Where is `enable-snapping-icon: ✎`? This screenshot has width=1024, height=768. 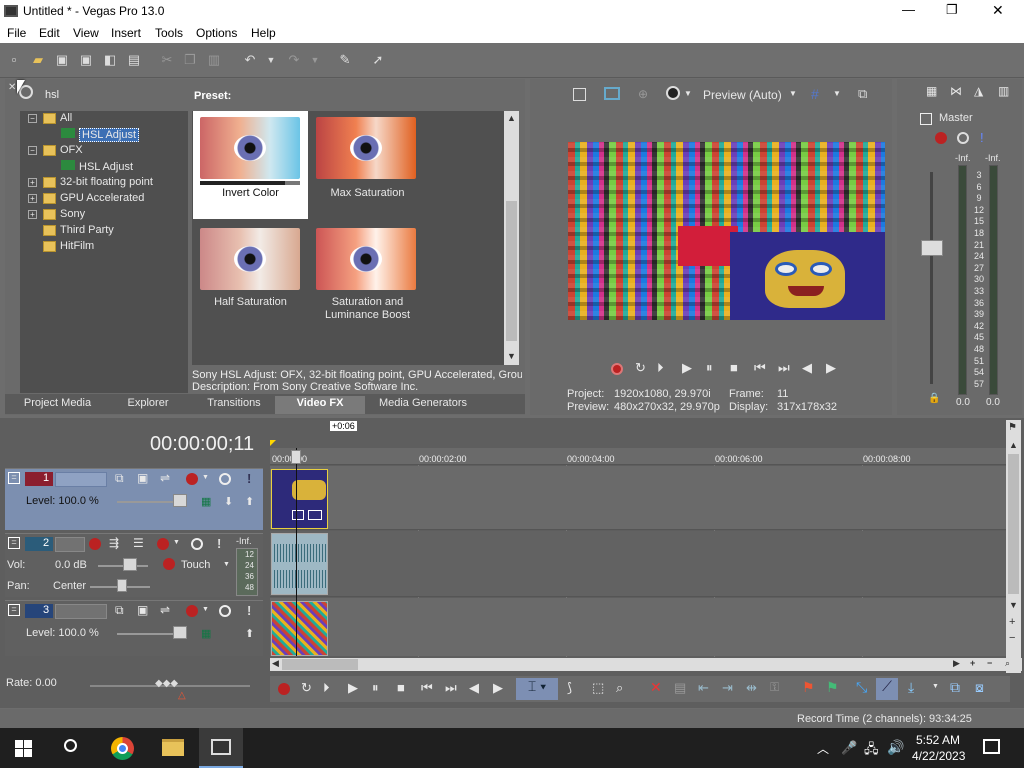 enable-snapping-icon: ✎ is located at coordinates (345, 60).